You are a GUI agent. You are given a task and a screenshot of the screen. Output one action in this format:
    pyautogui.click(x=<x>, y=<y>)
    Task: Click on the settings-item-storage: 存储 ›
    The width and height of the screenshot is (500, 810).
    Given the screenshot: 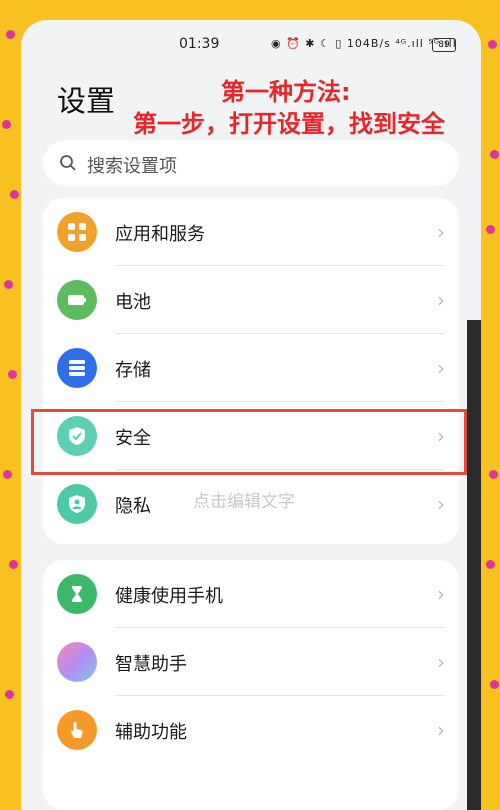 What is the action you would take?
    pyautogui.click(x=251, y=368)
    